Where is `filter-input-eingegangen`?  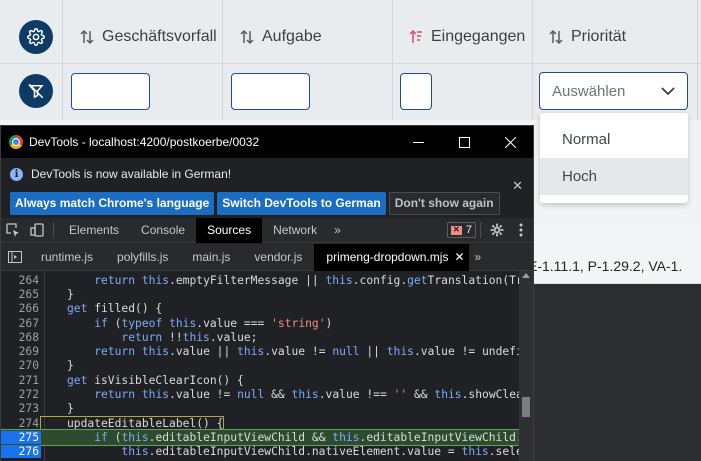 filter-input-eingegangen is located at coordinates (416, 91).